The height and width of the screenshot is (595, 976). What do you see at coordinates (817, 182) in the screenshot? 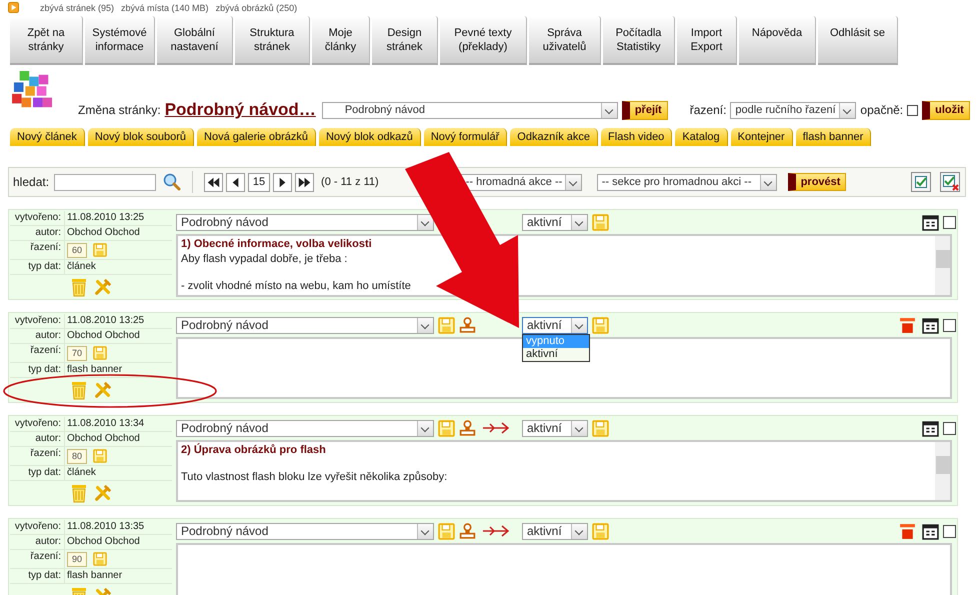
I see `run-button: provést` at bounding box center [817, 182].